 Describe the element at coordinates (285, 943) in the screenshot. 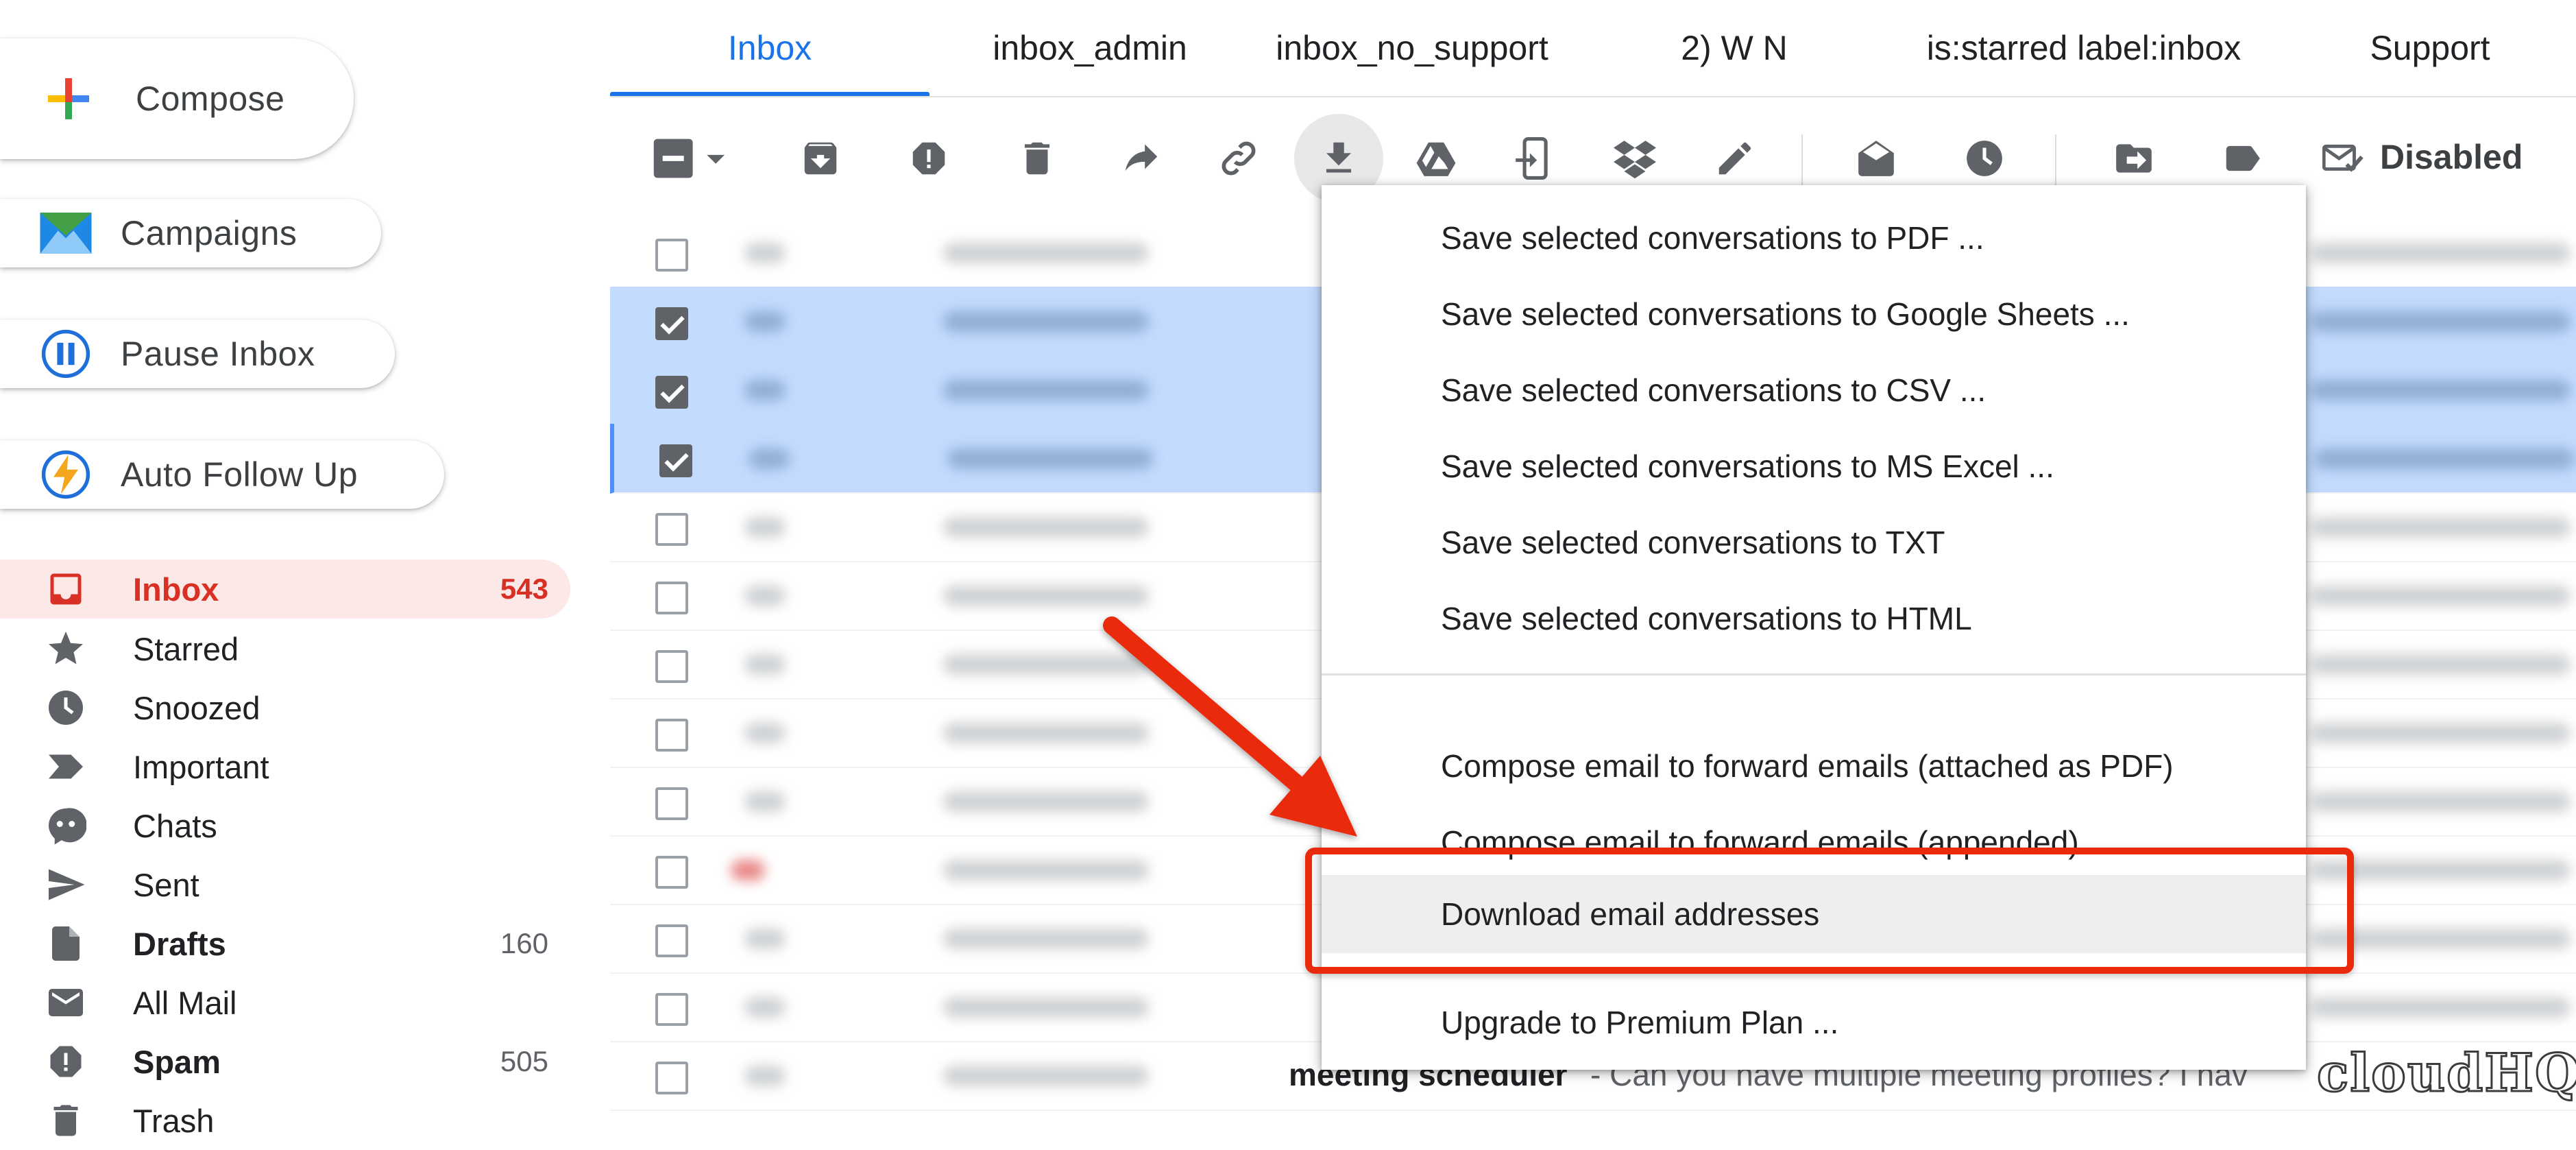

I see `sidebar-item-drafts: Drafts 160` at that location.